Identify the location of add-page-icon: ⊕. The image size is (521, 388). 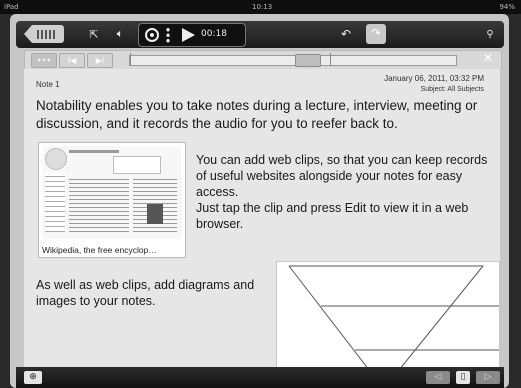
(33, 377).